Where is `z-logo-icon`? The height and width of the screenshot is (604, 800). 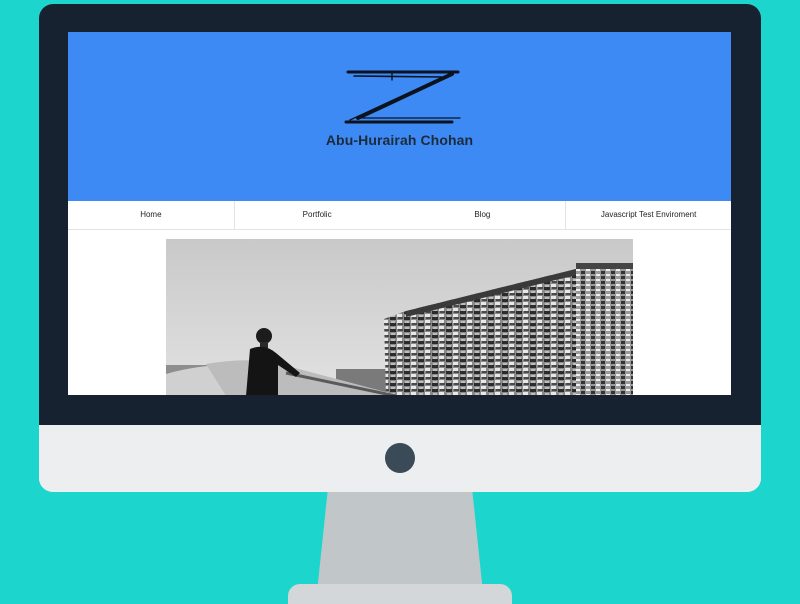 z-logo-icon is located at coordinates (402, 98).